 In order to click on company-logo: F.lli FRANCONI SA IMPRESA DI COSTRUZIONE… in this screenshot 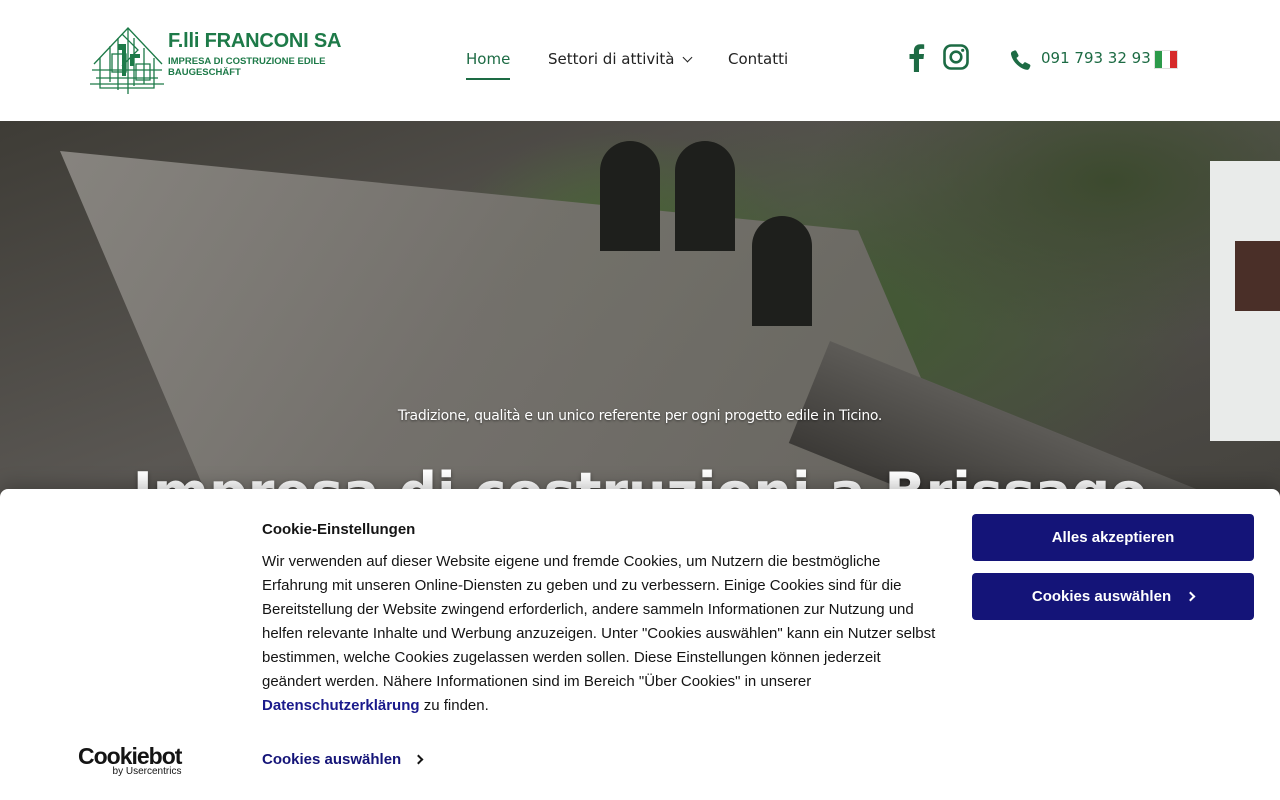, I will do `click(223, 60)`.